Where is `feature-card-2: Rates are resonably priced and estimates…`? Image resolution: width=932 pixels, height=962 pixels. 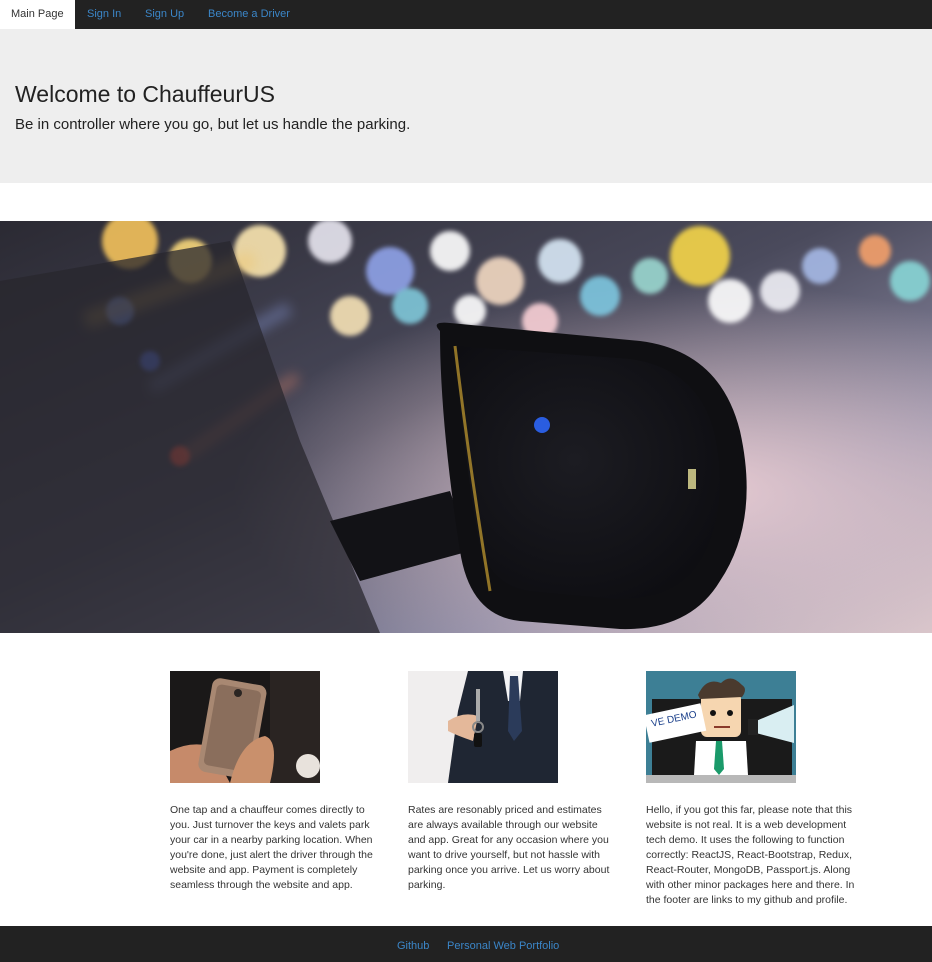
feature-card-2: Rates are resonably priced and estimates… is located at coordinates (513, 782).